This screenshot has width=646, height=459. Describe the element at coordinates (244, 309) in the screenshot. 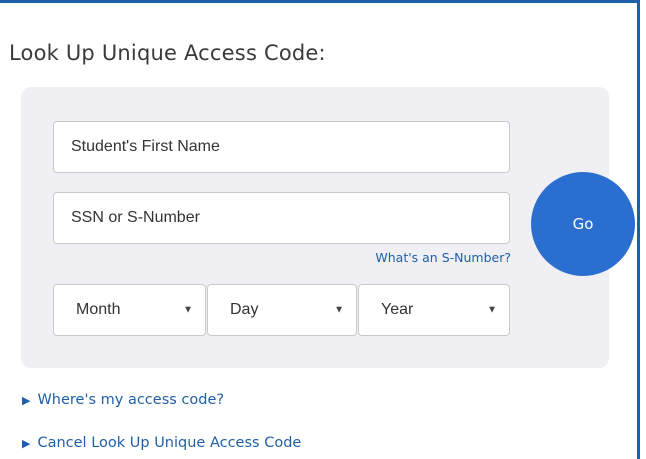

I see `day-select-value: Day` at that location.